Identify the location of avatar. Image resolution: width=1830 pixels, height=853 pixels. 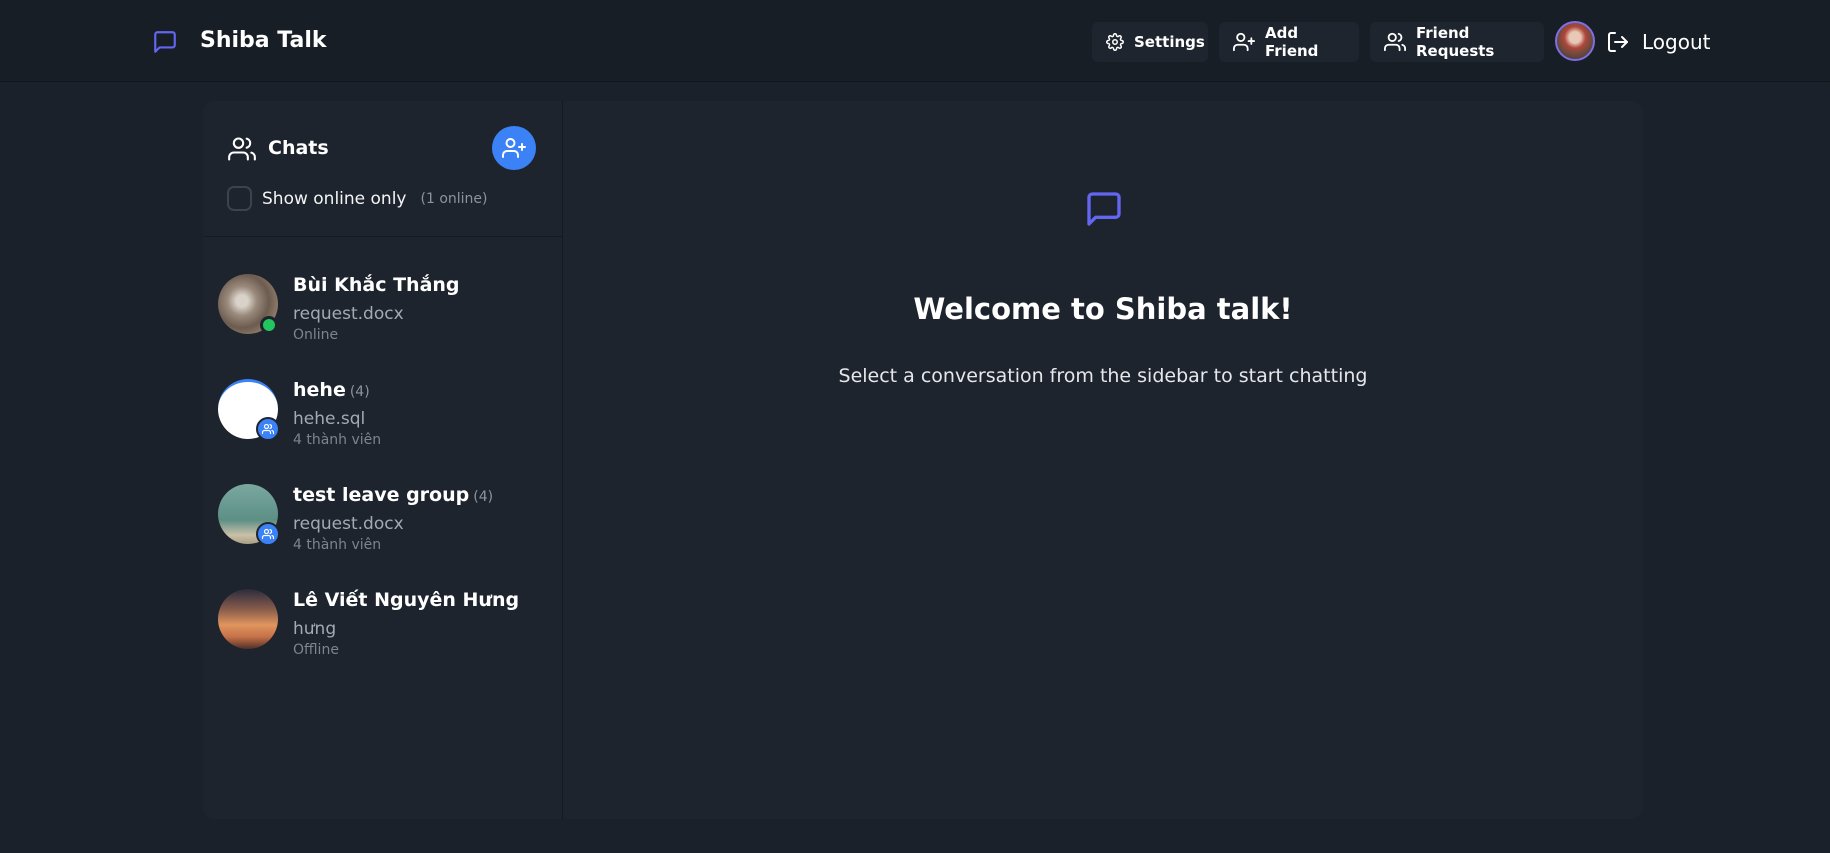
(248, 619).